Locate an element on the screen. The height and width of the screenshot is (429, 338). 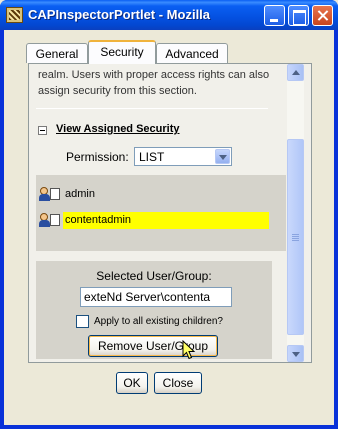
permission-value: LIST is located at coordinates (152, 157).